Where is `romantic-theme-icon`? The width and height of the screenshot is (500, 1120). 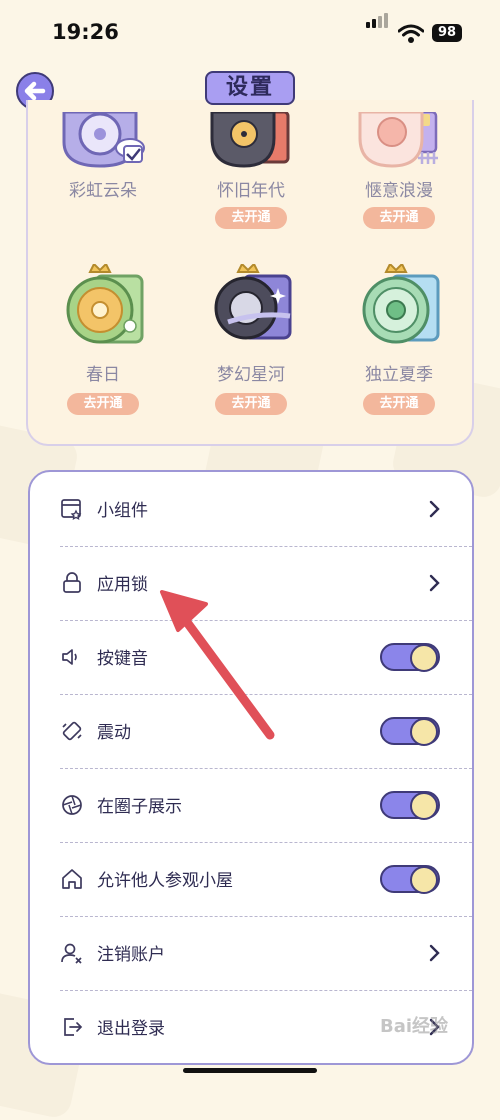 romantic-theme-icon is located at coordinates (398, 140).